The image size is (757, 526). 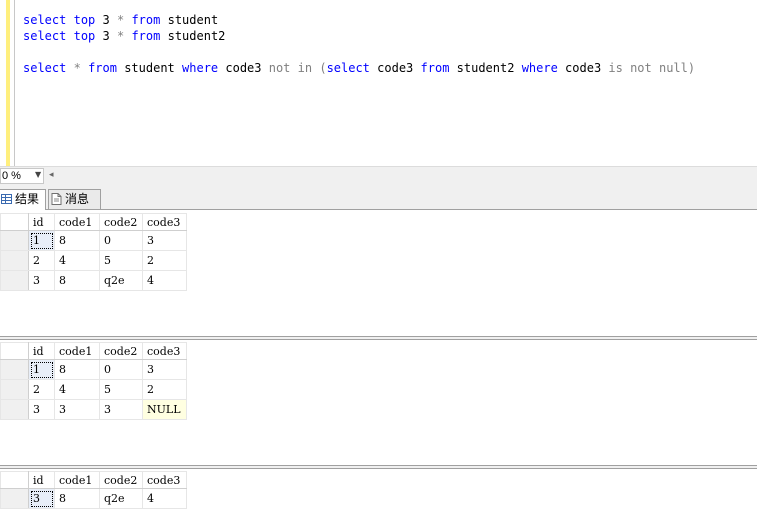 I want to click on table-row: 3 3 3 NULL, so click(x=93, y=409).